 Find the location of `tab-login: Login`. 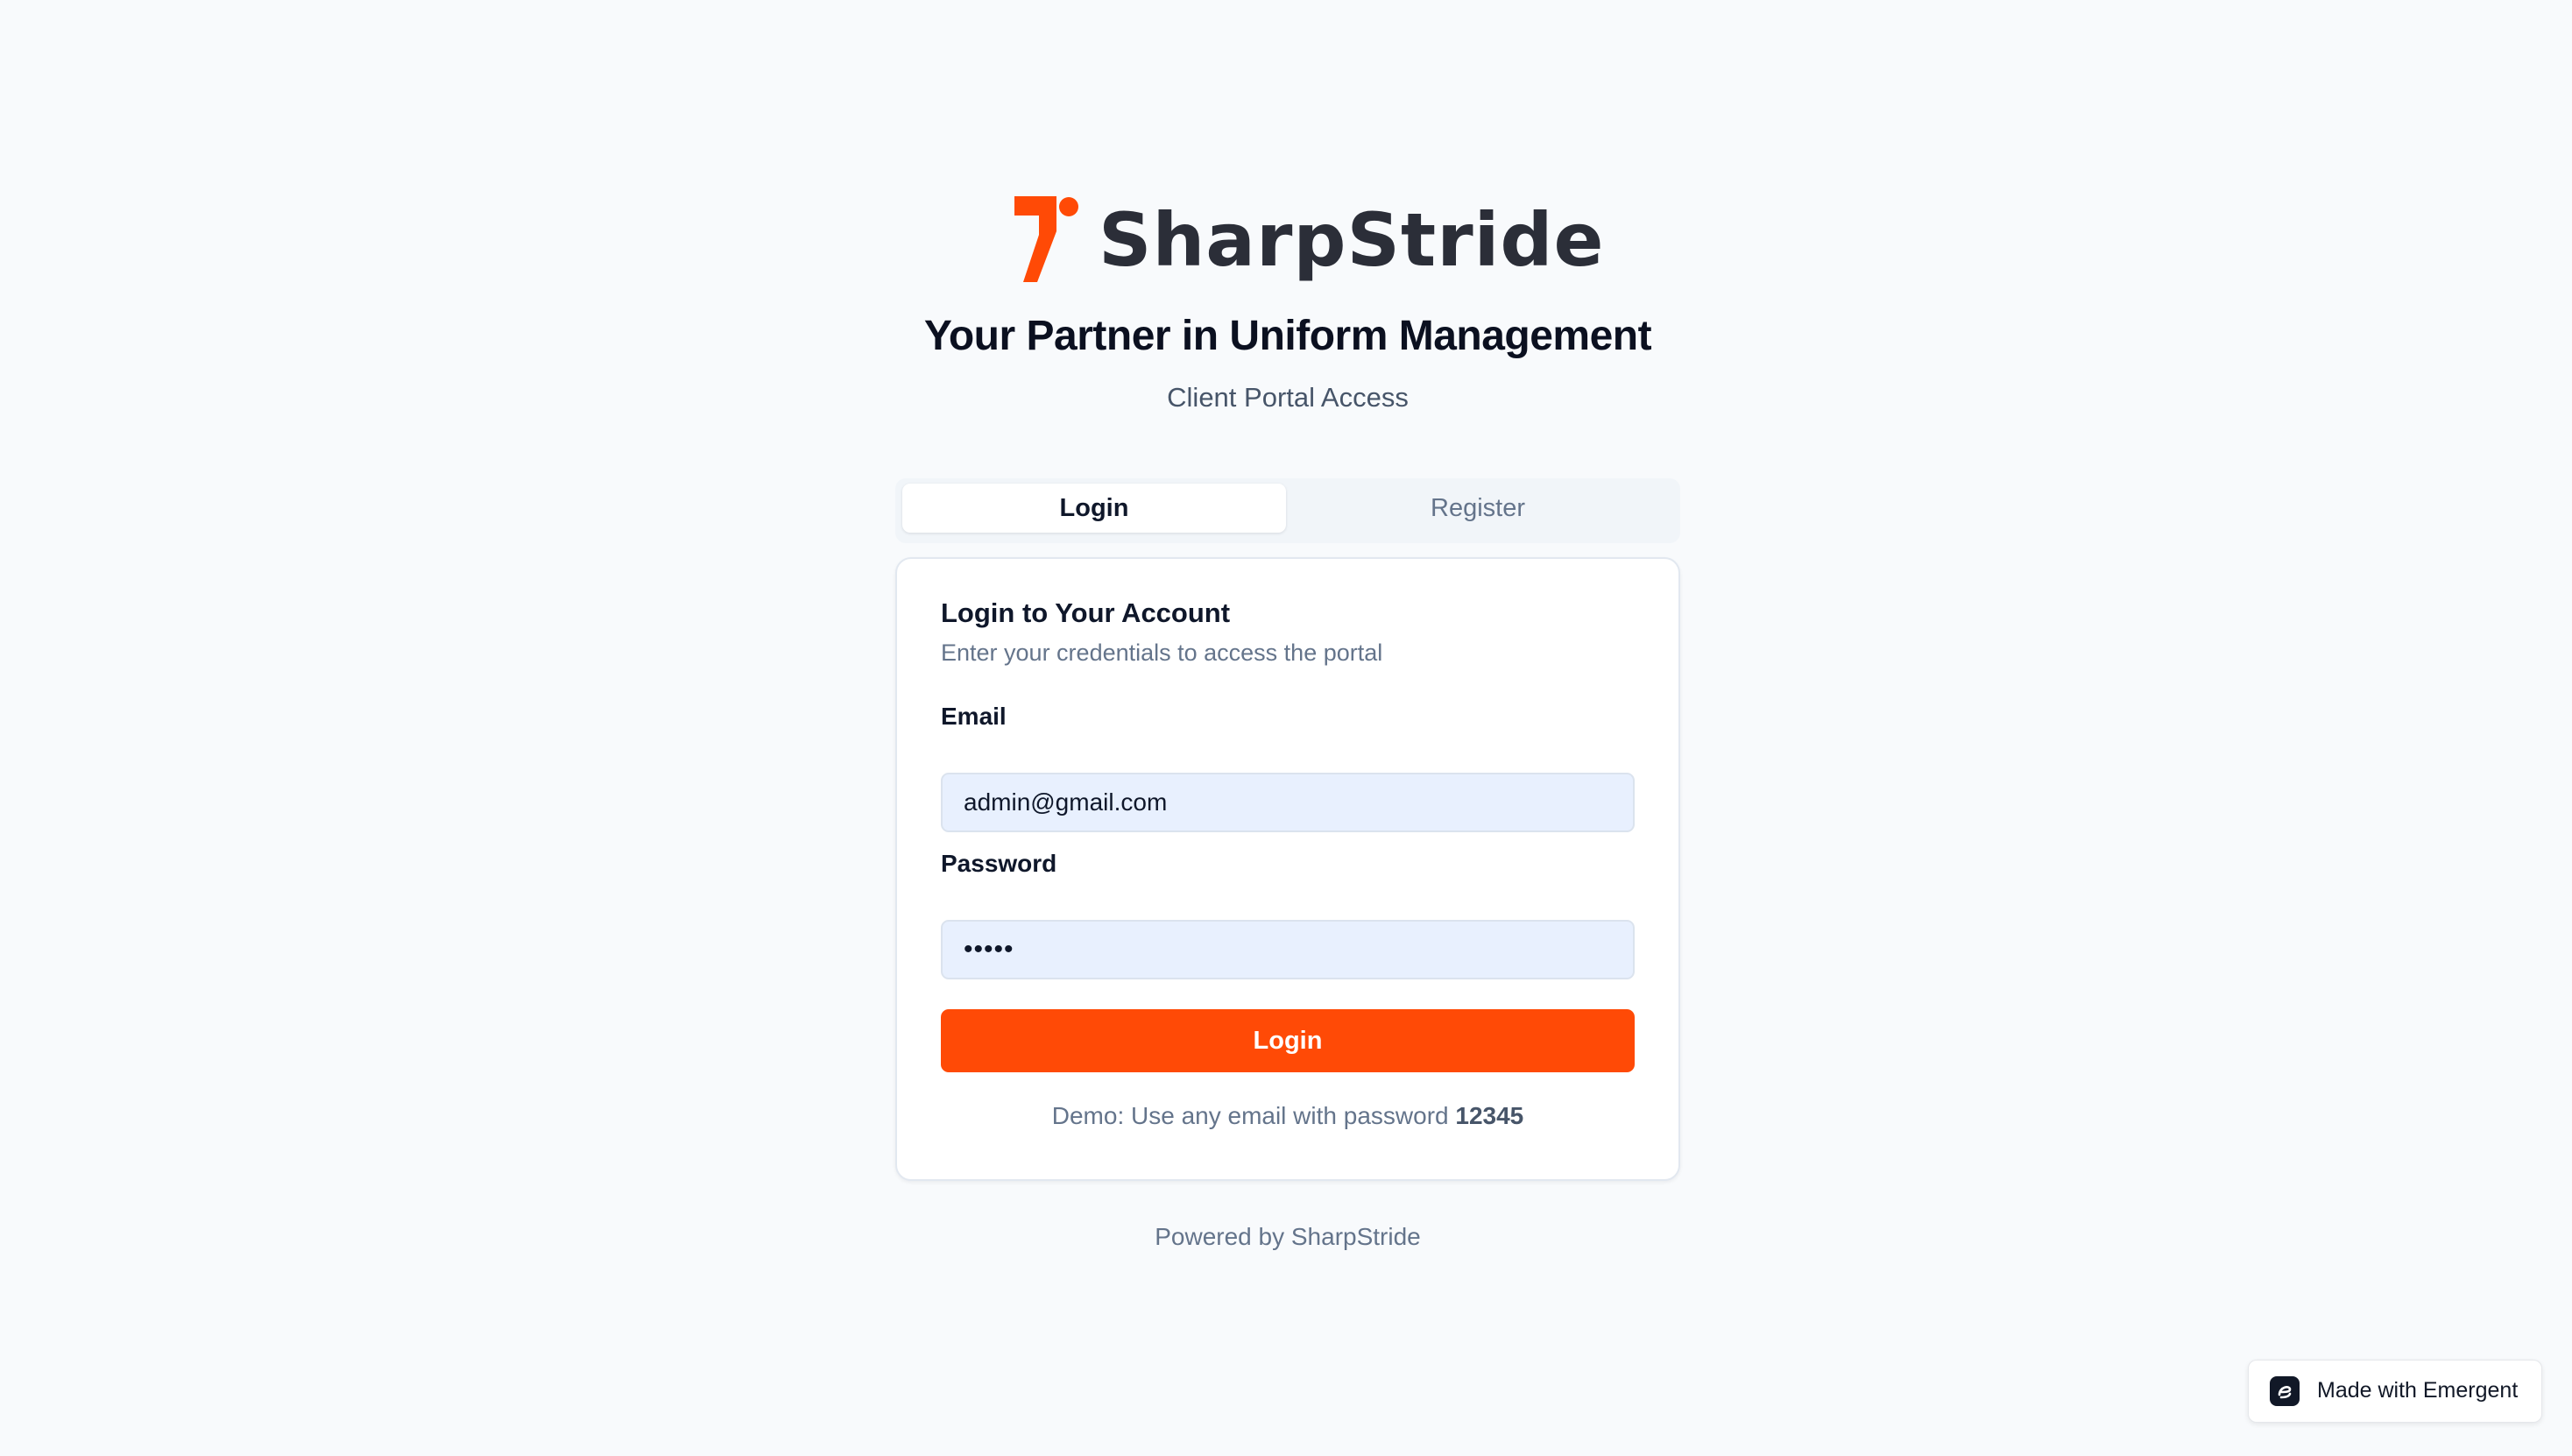

tab-login: Login is located at coordinates (1094, 509).